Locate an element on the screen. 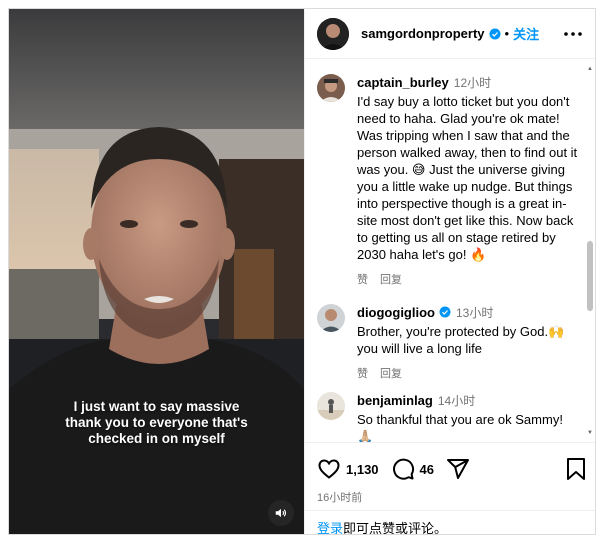 This screenshot has height=541, width=600. comment-count: 46 is located at coordinates (427, 469).